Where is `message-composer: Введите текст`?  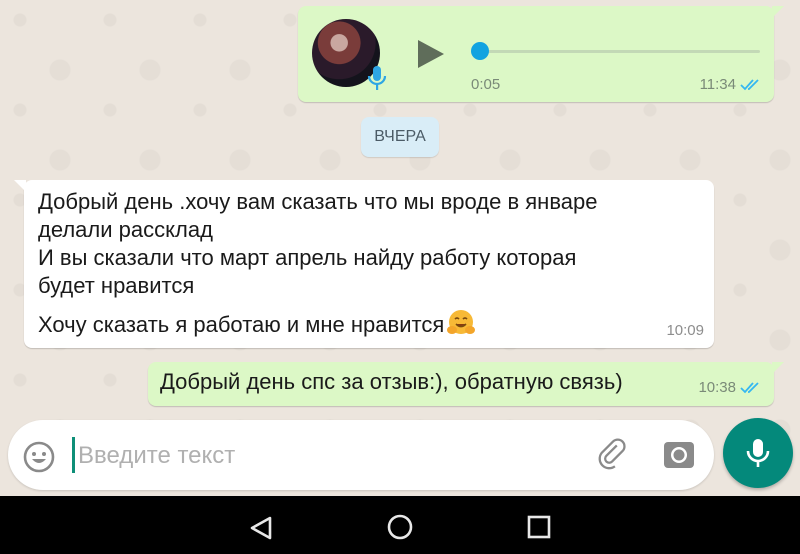
message-composer: Введите текст is located at coordinates (361, 455).